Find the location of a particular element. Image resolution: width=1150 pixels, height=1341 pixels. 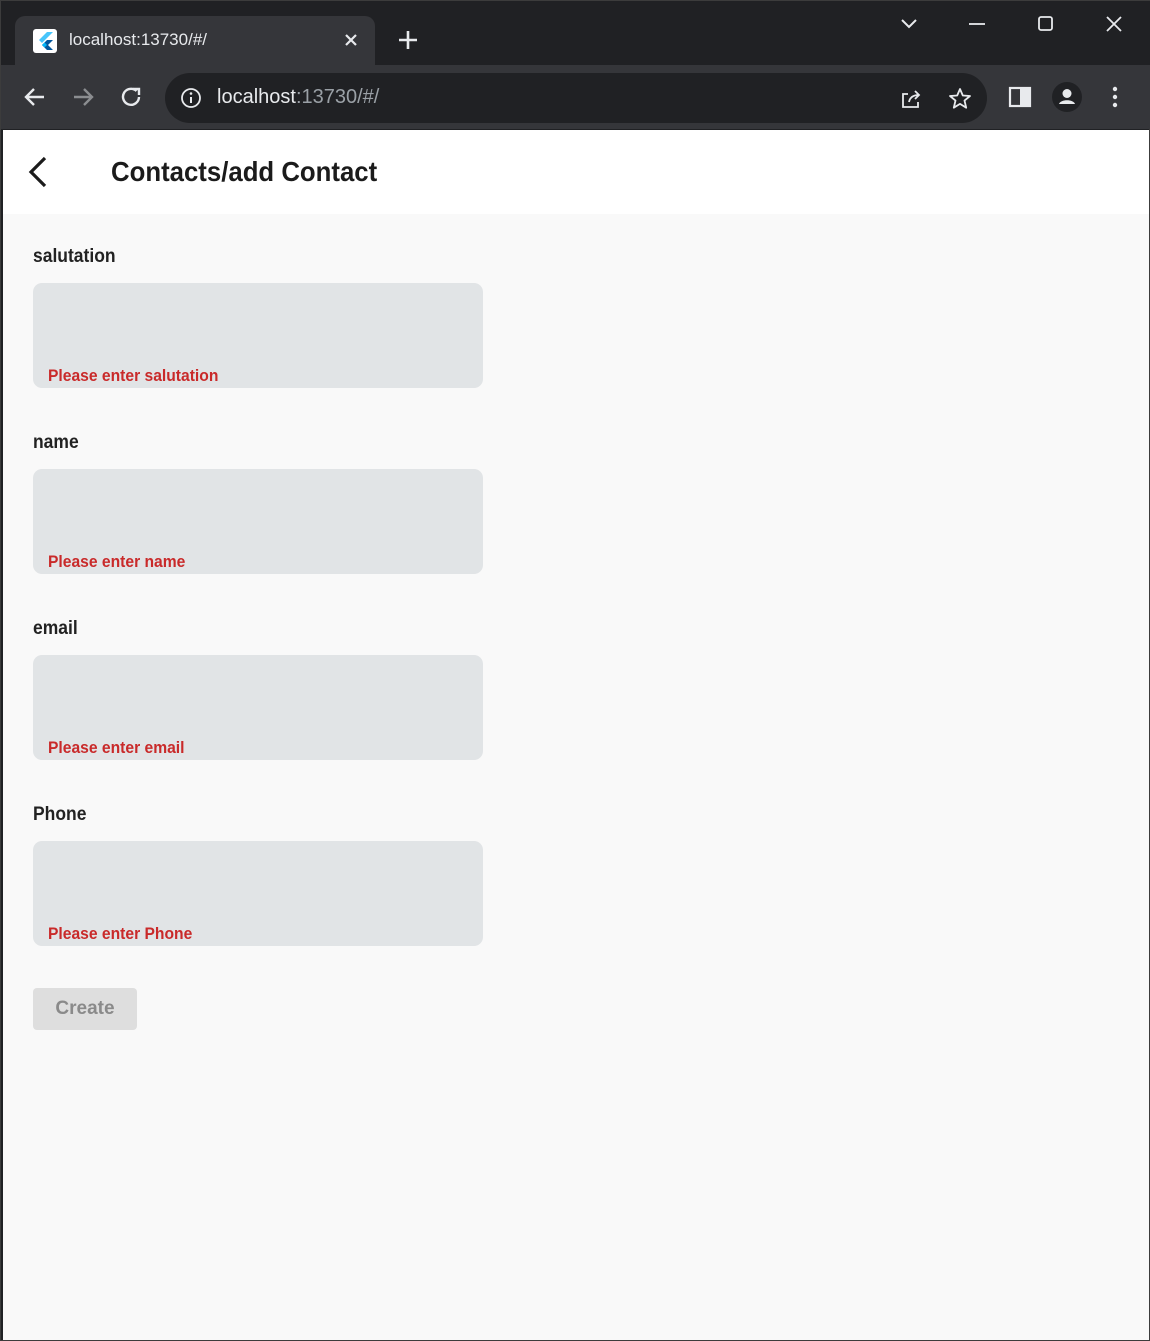

minimize-icon is located at coordinates (977, 25).